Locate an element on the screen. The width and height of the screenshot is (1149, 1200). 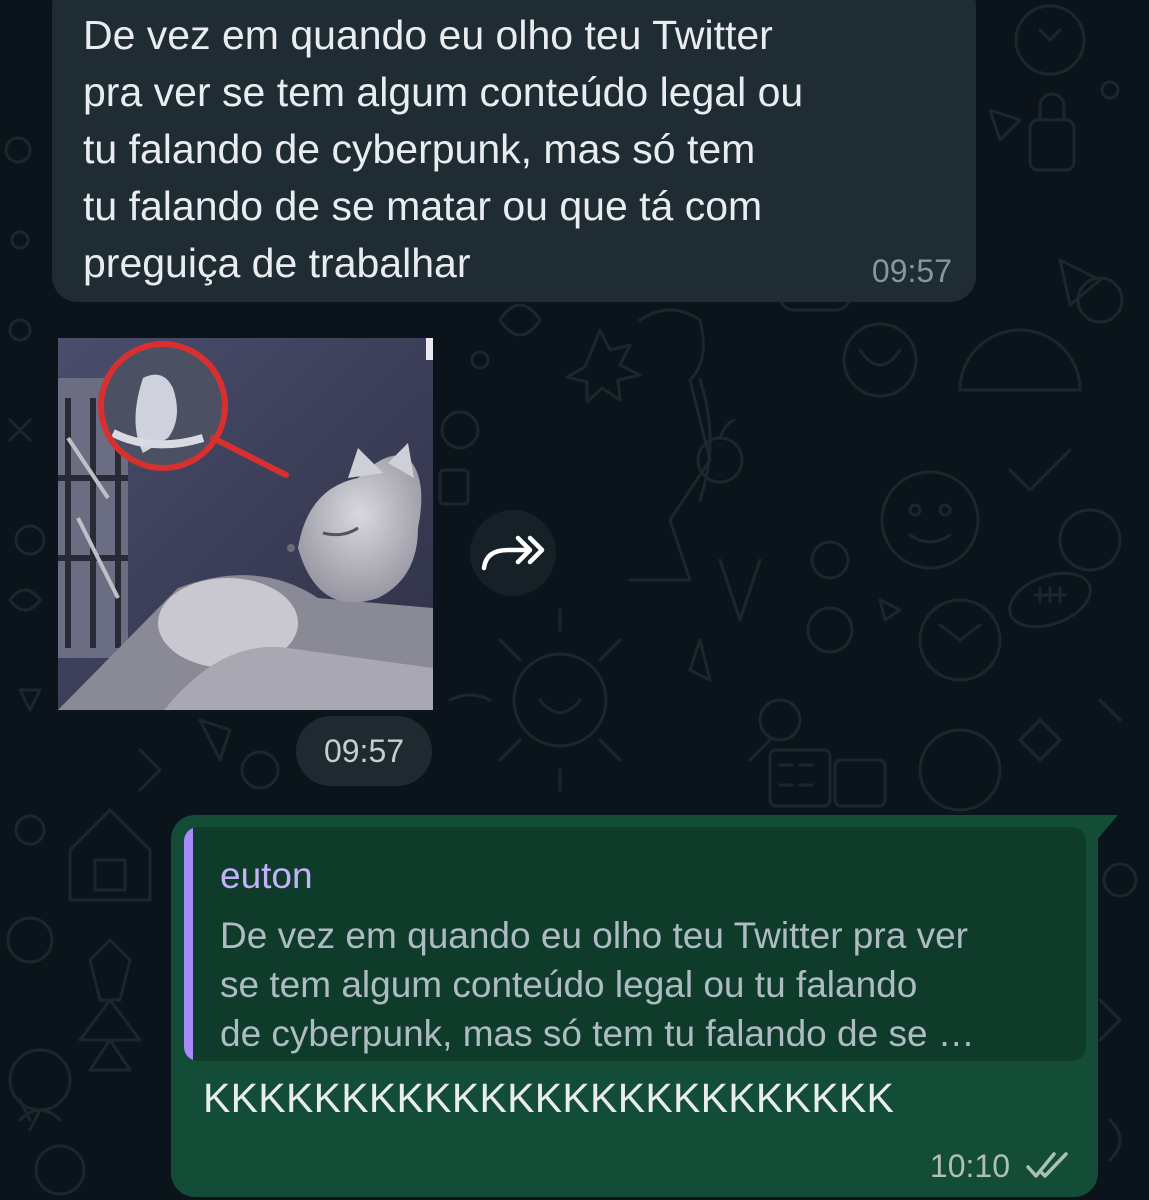
media-time: 09:57 is located at coordinates (364, 751).